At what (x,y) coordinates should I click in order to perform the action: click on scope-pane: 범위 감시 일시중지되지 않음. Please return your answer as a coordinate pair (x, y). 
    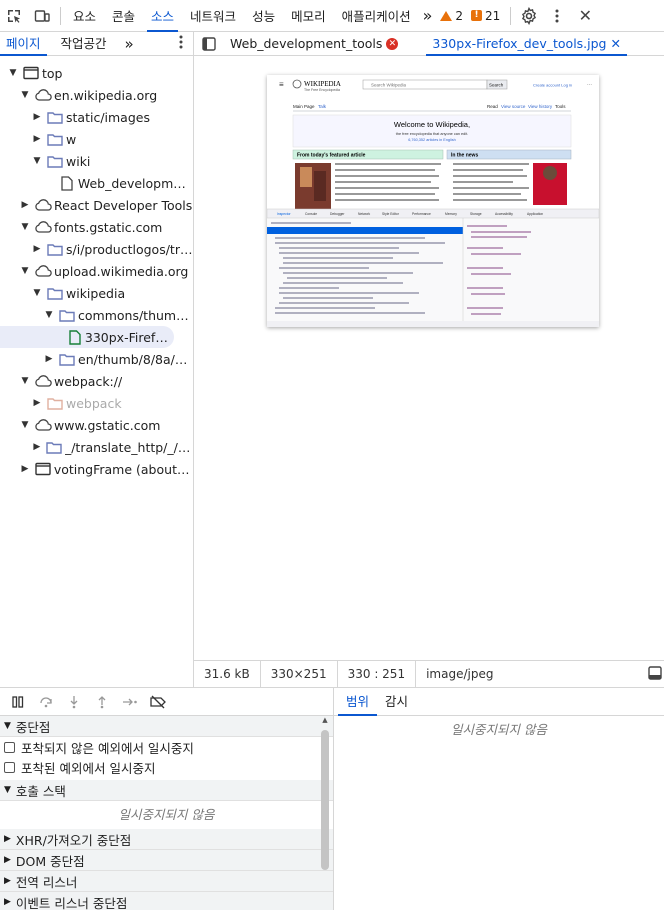
    Looking at the image, I should click on (499, 798).